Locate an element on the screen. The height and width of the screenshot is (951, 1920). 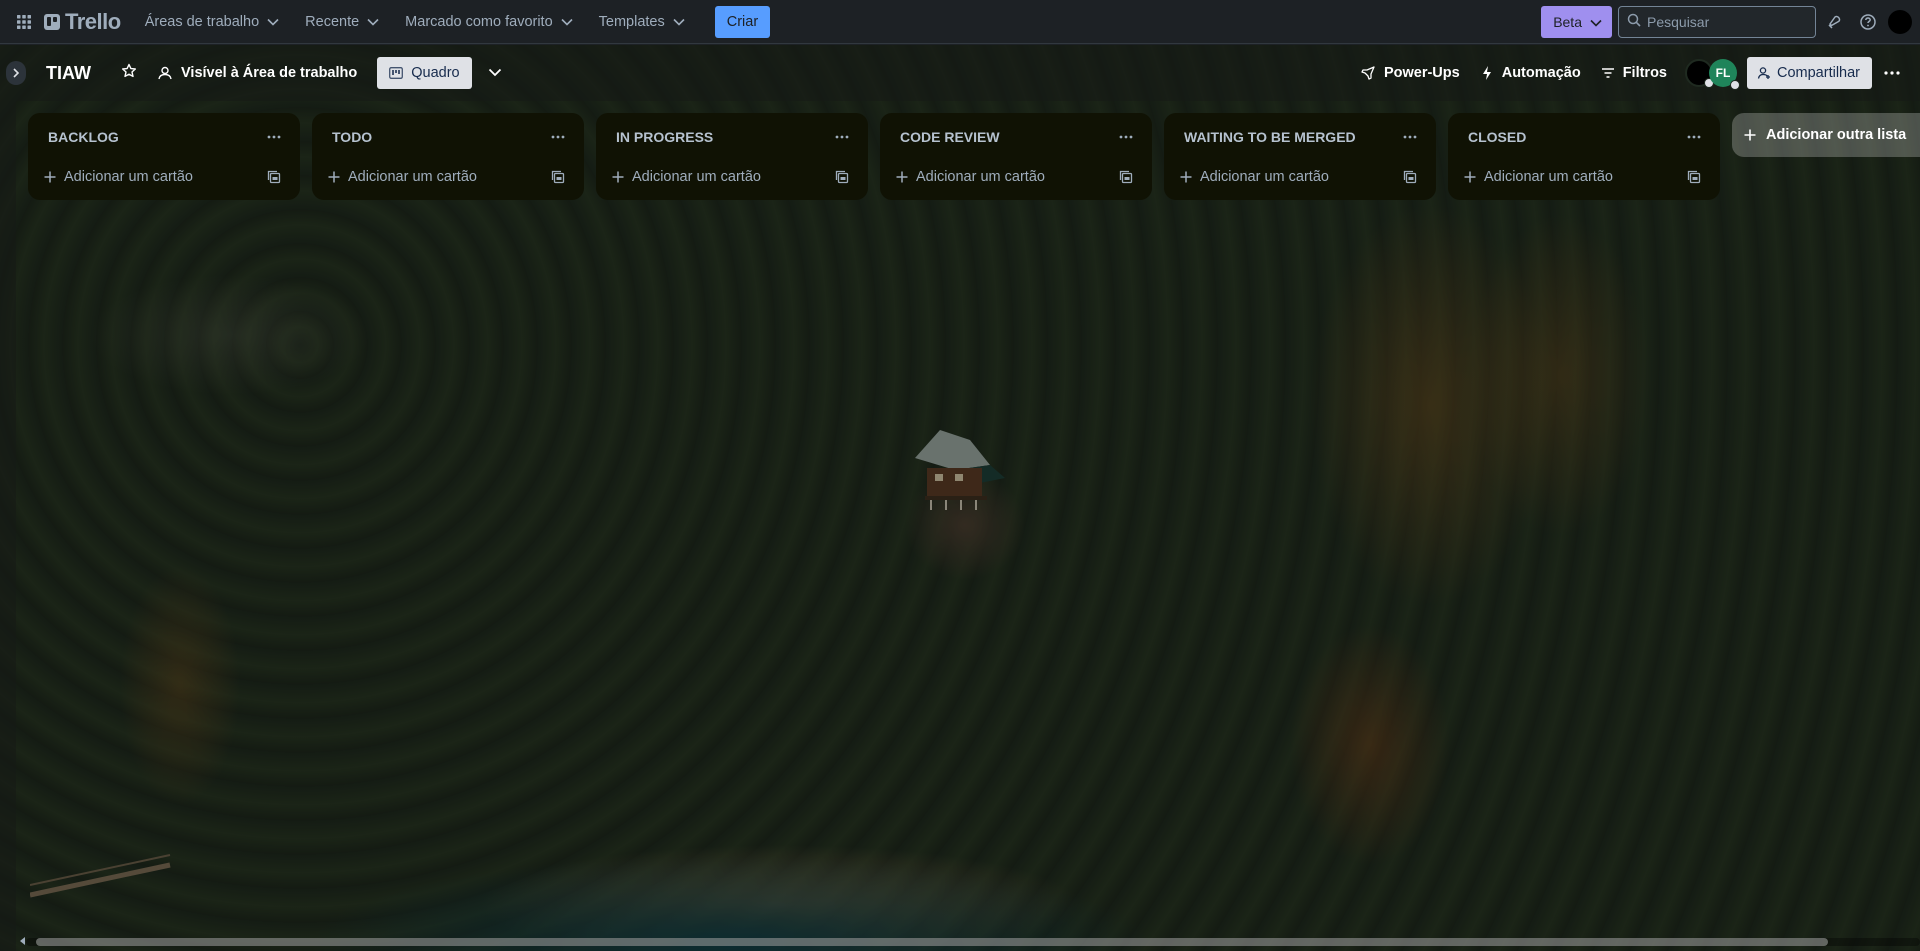
templates-menu: Templates is located at coordinates (642, 22).